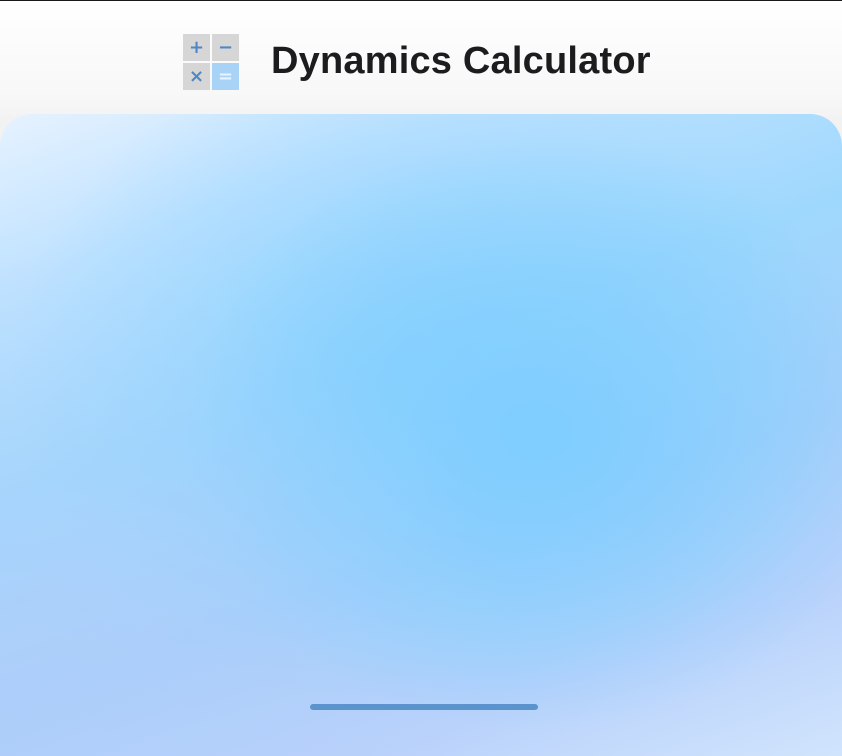 This screenshot has height=756, width=842. Describe the element at coordinates (211, 62) in the screenshot. I see `calculator-icon: + − × =` at that location.